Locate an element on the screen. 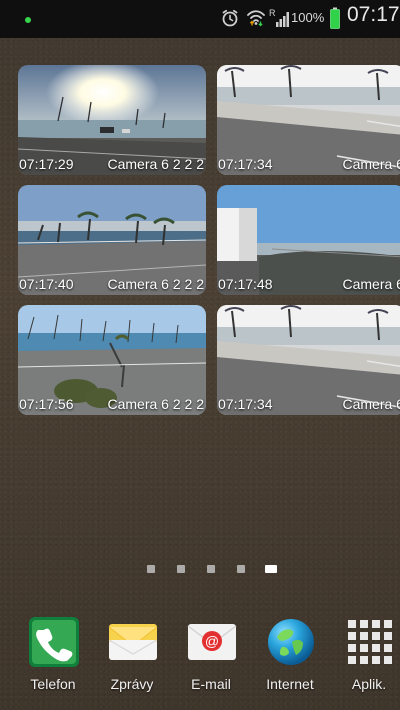  notification-dot-icon is located at coordinates (28, 20).